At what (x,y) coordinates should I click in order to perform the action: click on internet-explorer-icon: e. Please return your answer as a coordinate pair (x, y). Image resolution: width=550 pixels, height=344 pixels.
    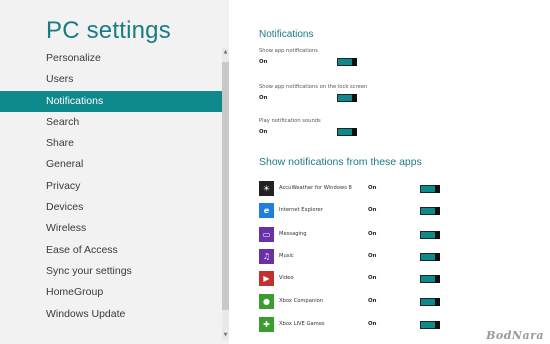
    Looking at the image, I should click on (266, 210).